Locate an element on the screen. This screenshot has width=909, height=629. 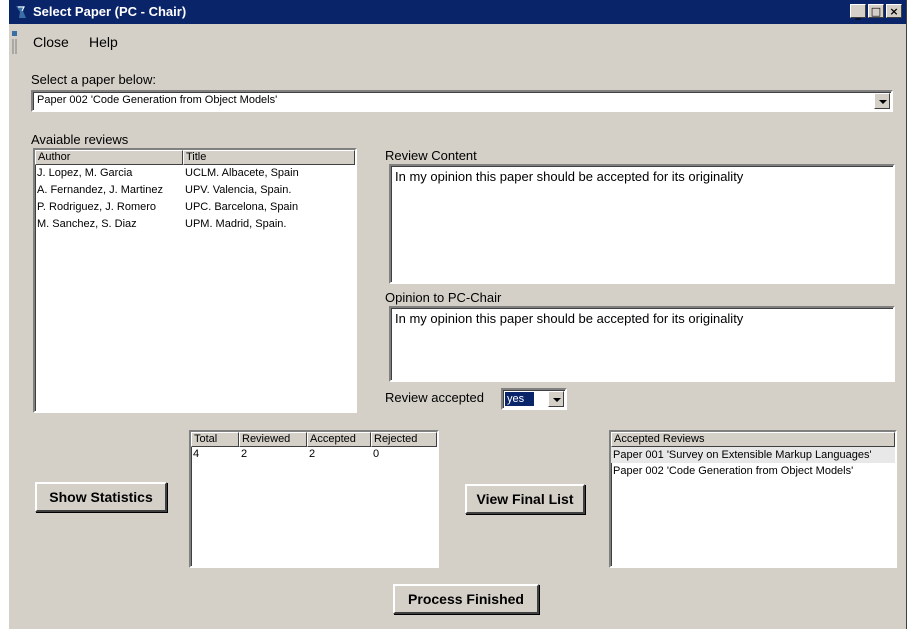
col-author: Author is located at coordinates (109, 157).